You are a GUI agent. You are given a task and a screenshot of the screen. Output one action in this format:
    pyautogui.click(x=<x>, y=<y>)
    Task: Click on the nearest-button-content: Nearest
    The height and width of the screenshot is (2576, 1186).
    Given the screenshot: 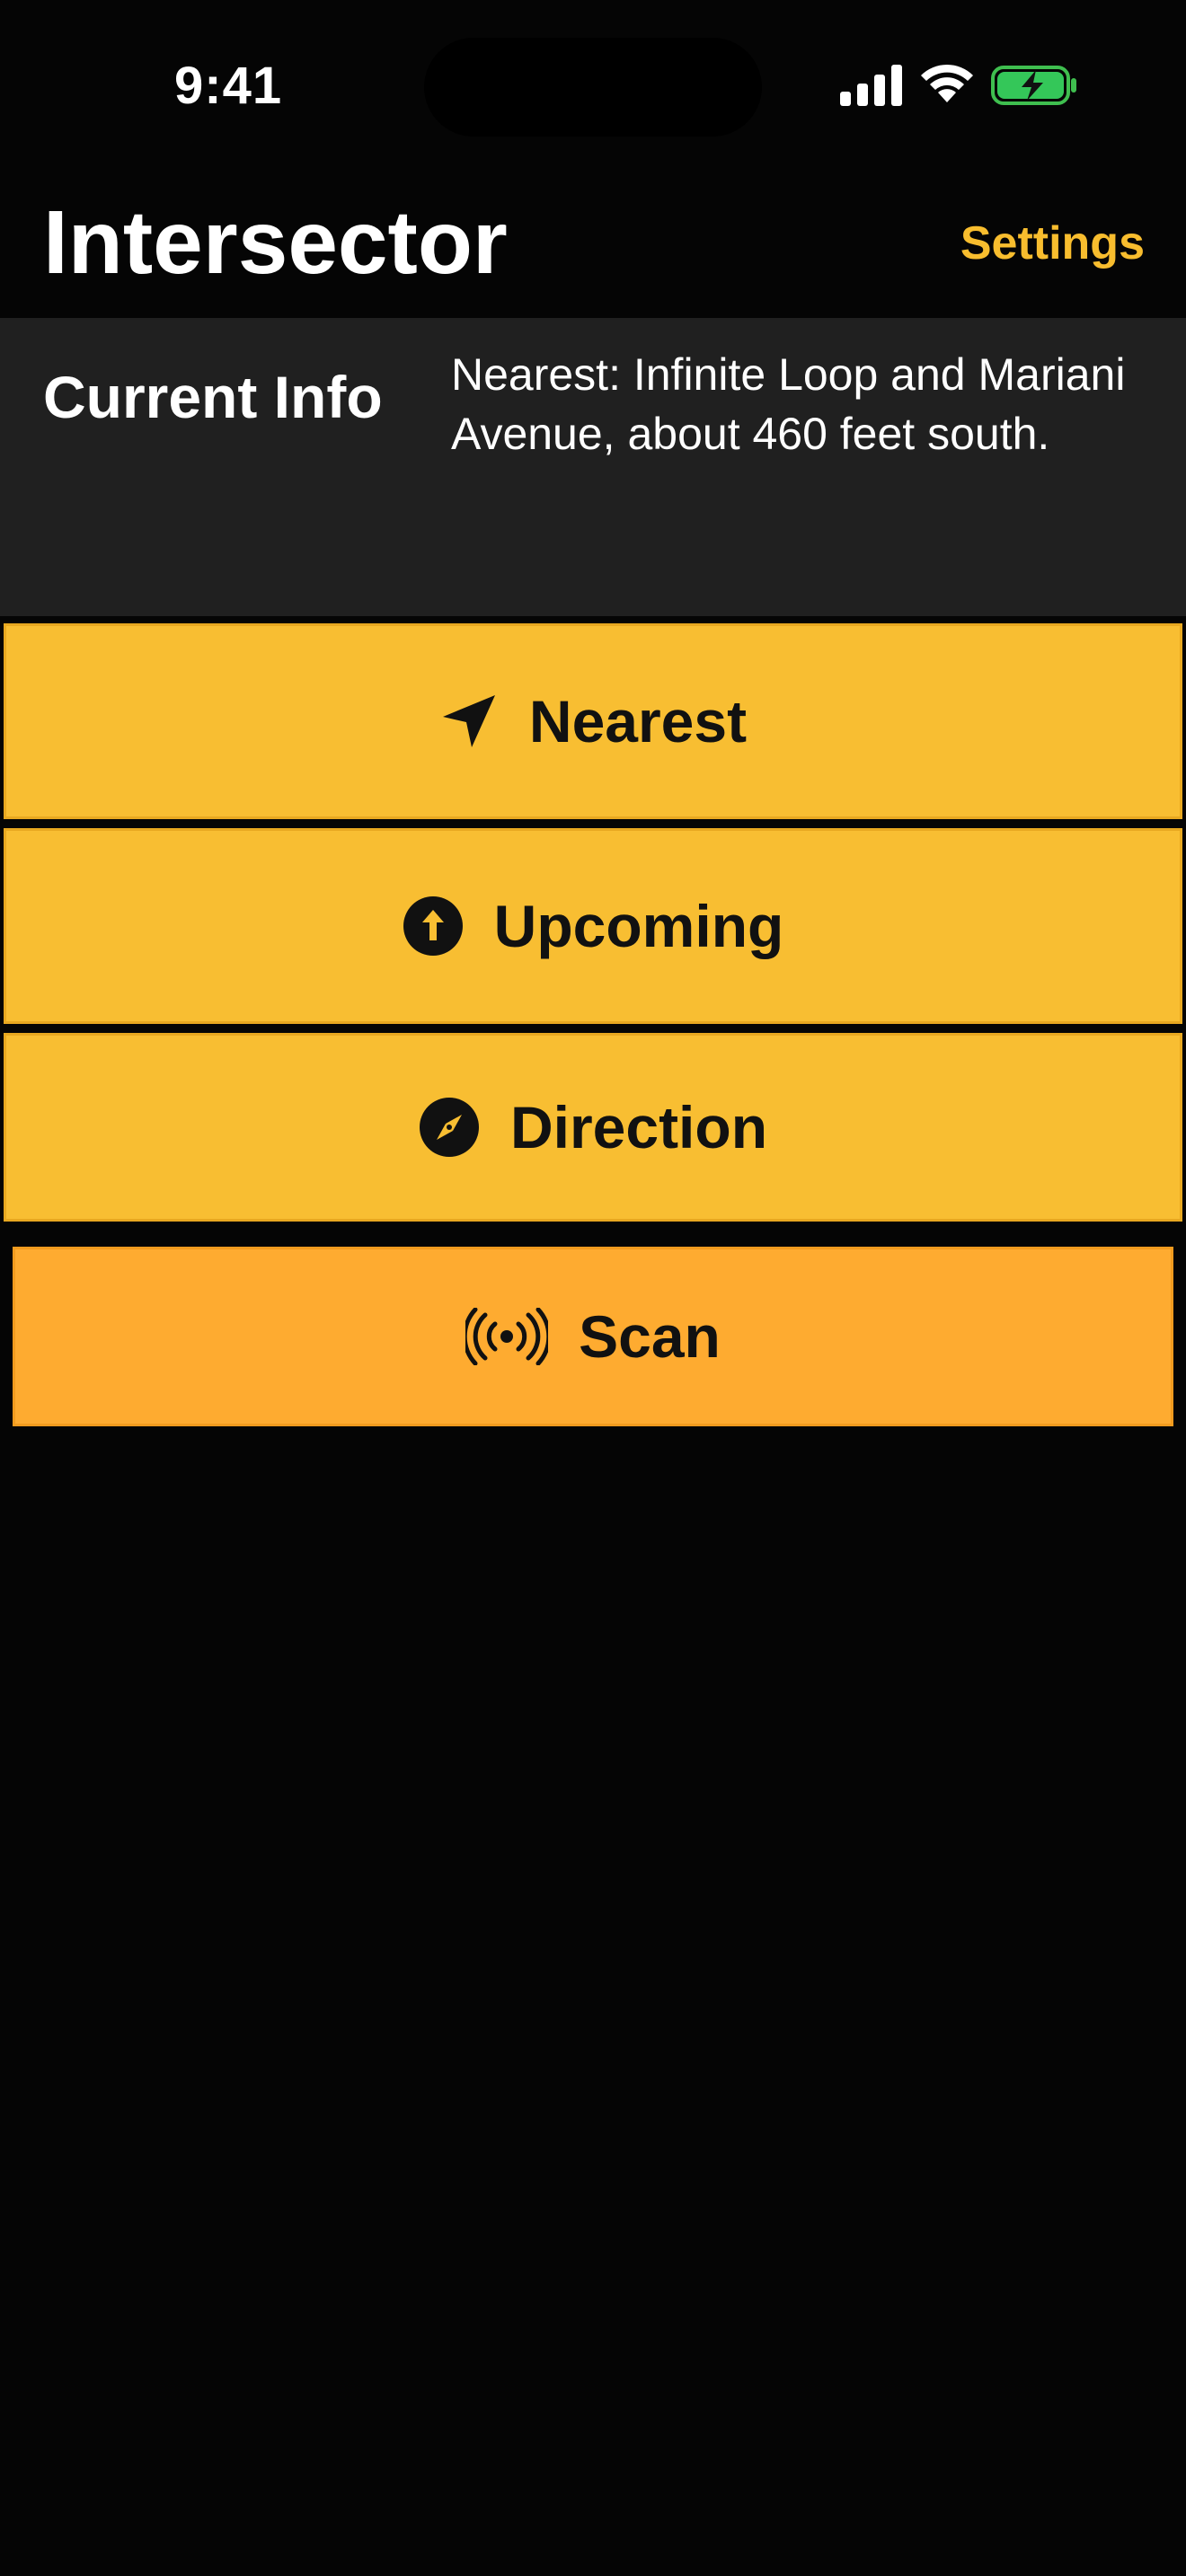 What is the action you would take?
    pyautogui.click(x=593, y=721)
    